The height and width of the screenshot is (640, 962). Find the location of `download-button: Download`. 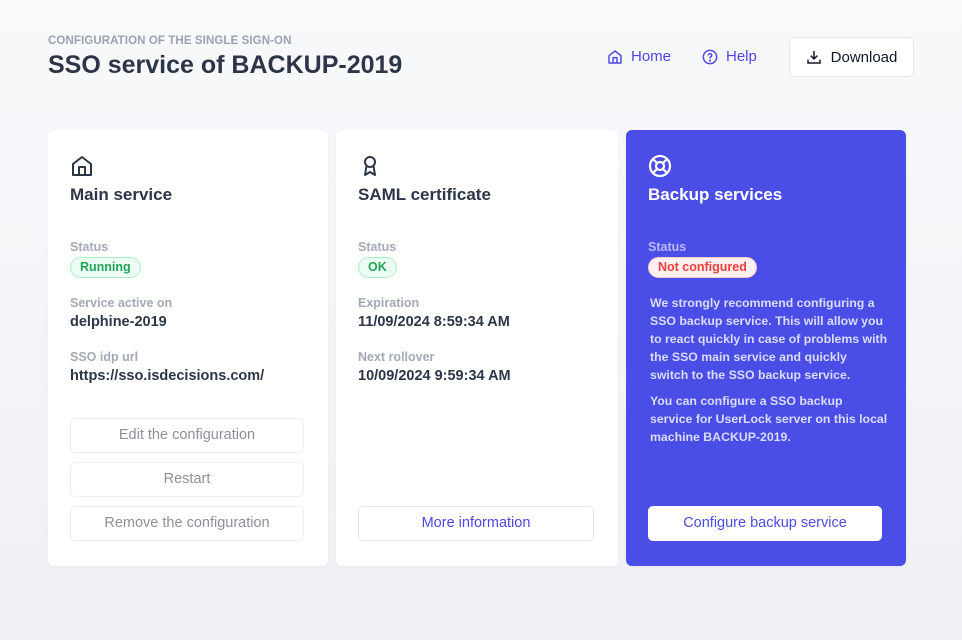

download-button: Download is located at coordinates (851, 57).